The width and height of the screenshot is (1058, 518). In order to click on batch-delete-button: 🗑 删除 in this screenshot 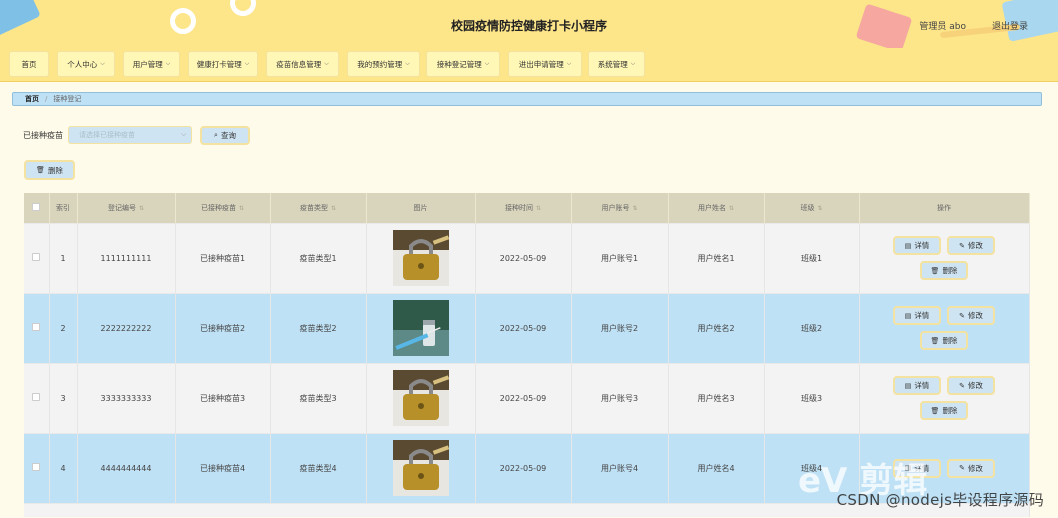, I will do `click(49, 170)`.